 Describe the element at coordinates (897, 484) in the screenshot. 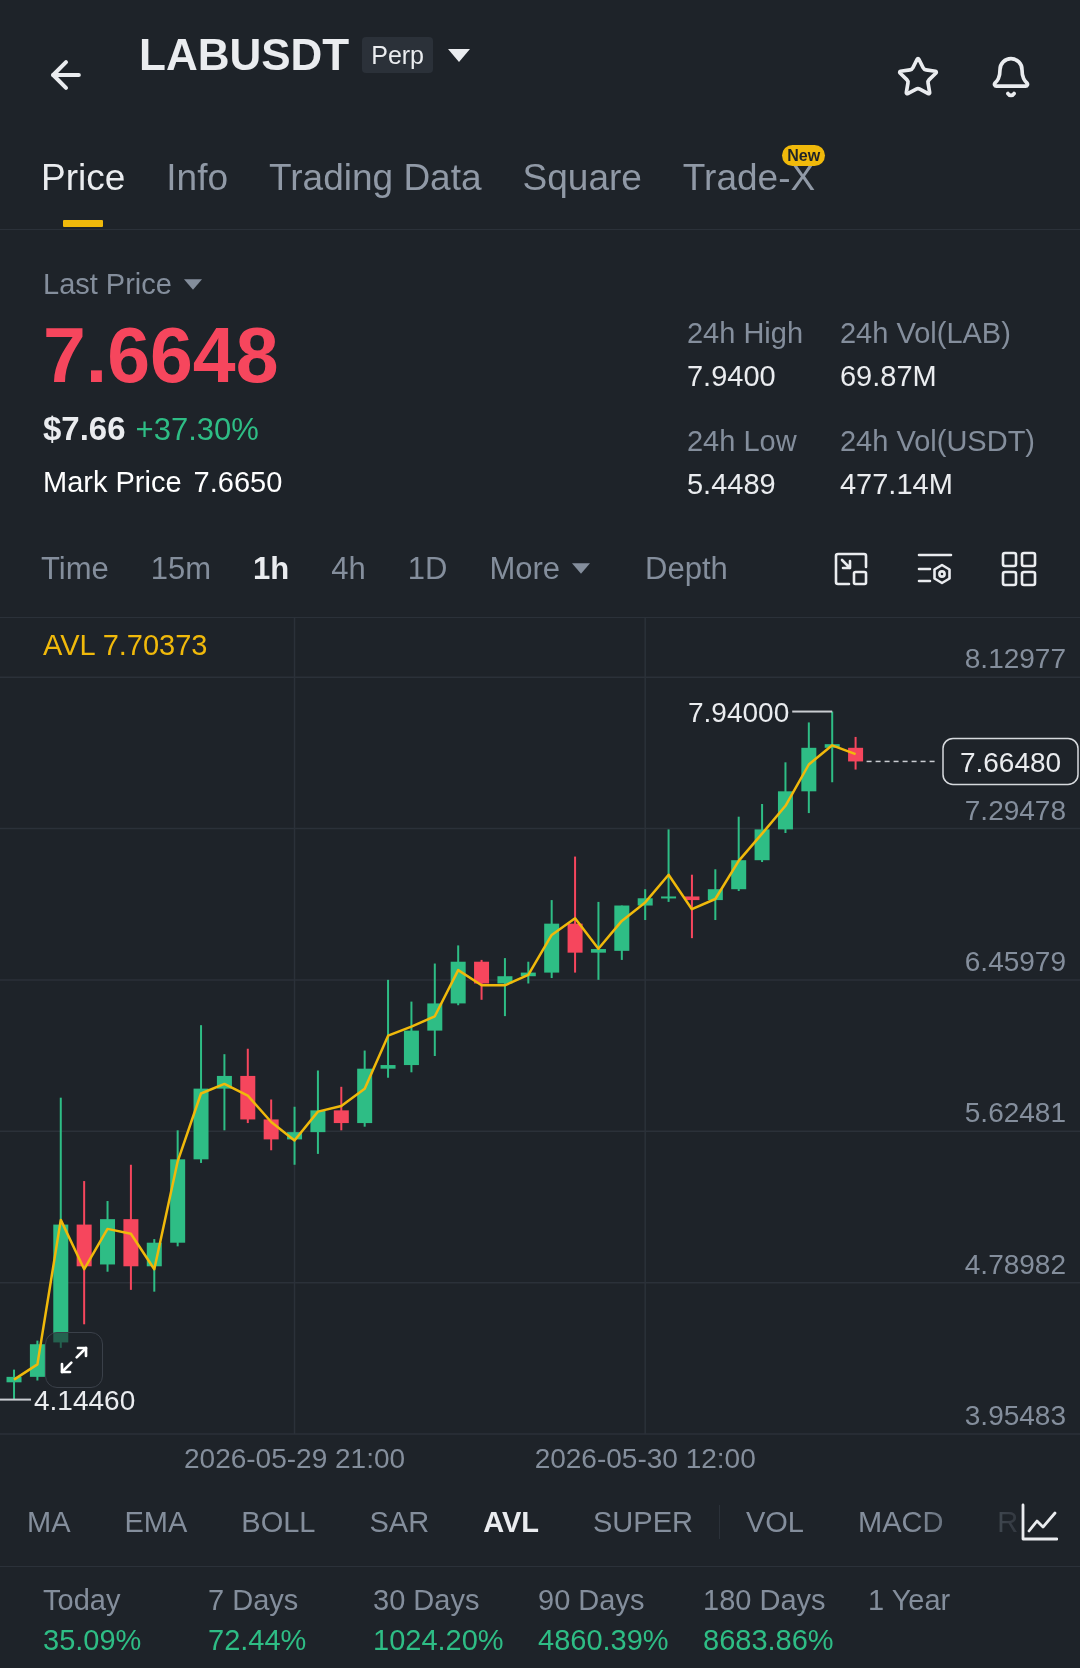

I see `stat-value: 477.14M` at that location.